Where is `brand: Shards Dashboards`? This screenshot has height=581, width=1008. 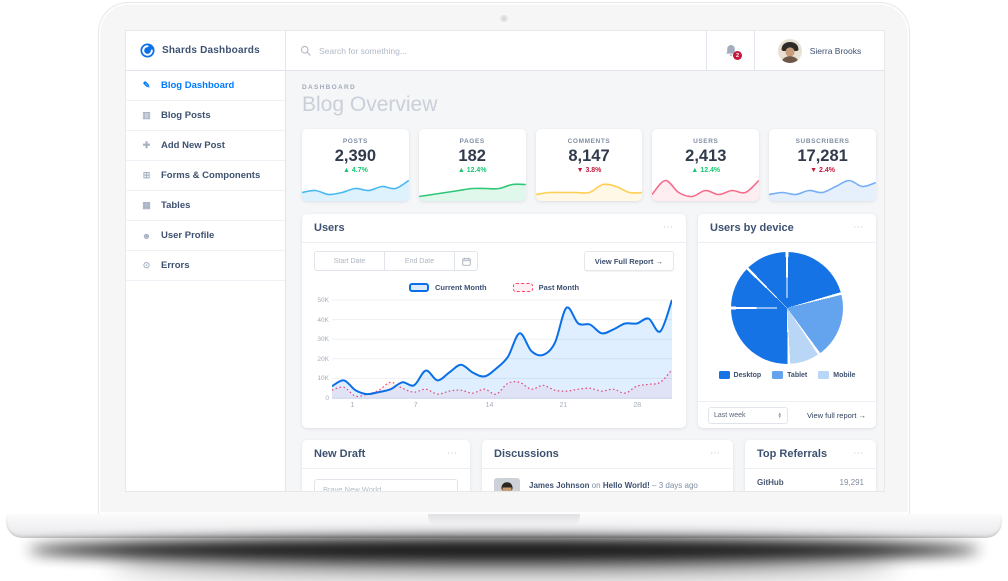
brand: Shards Dashboards is located at coordinates (206, 51).